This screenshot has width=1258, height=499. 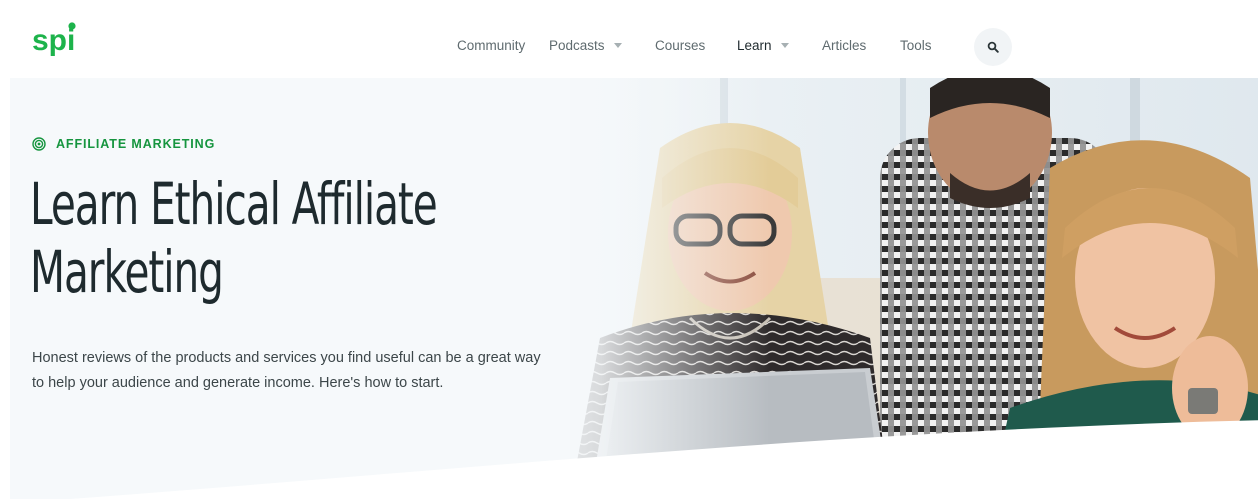 I want to click on nav-courses: Courses, so click(x=680, y=45).